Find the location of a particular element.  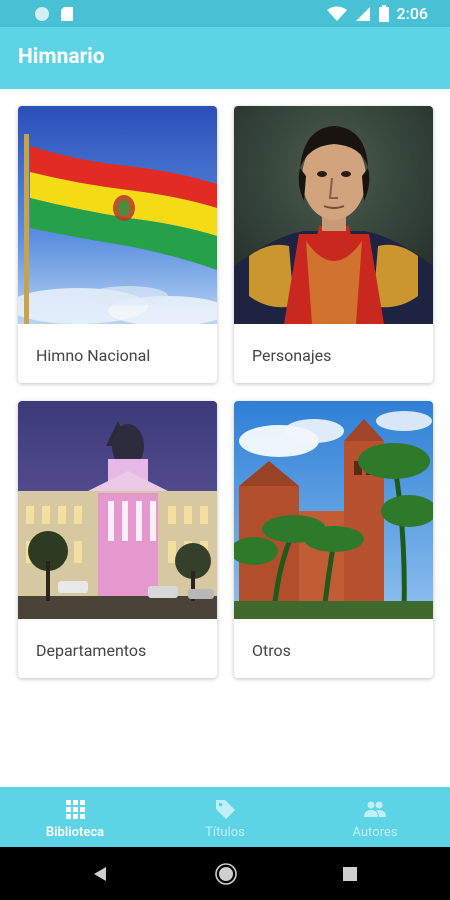

sd-card-icon is located at coordinates (67, 14).